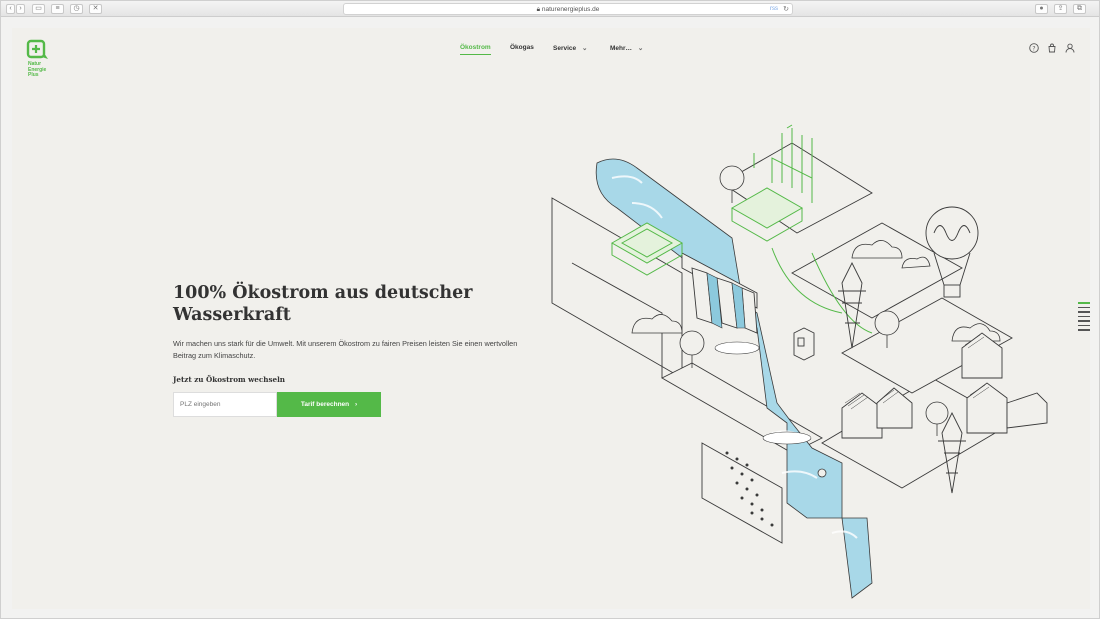 The image size is (1100, 619). I want to click on history-icon: ◷, so click(76, 9).